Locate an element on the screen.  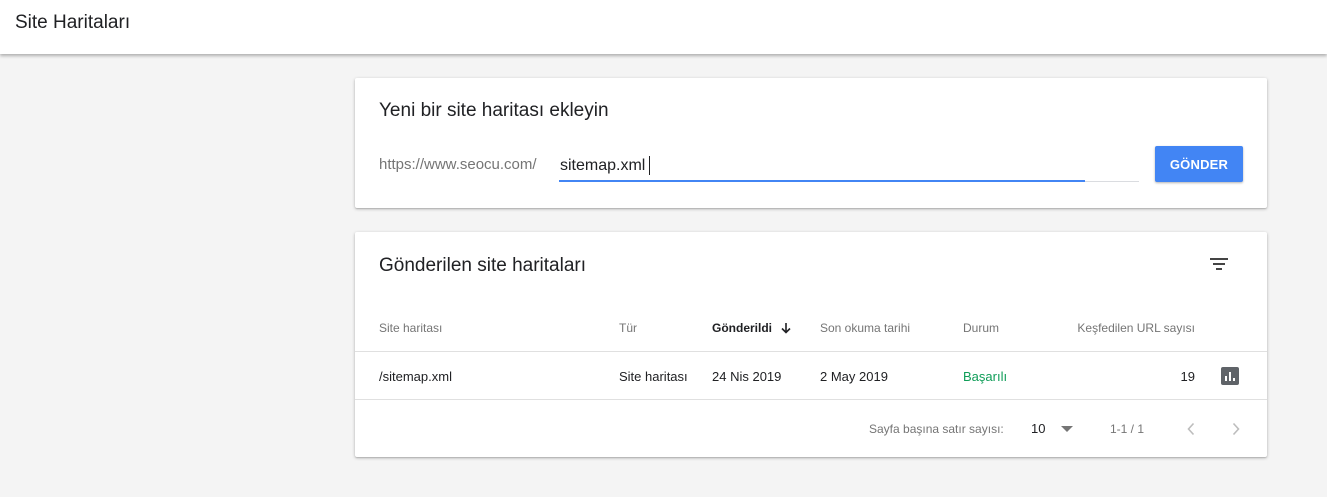
rows-per-page-select: 10 is located at coordinates (1053, 429).